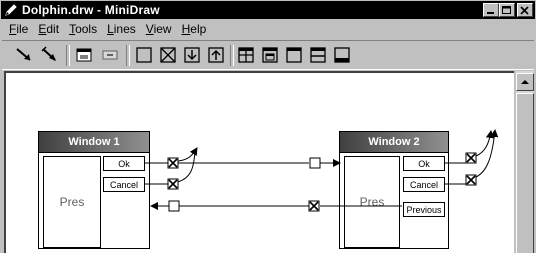 The image size is (536, 253). What do you see at coordinates (484, 143) in the screenshot?
I see `window2-ok-exit-arrow` at bounding box center [484, 143].